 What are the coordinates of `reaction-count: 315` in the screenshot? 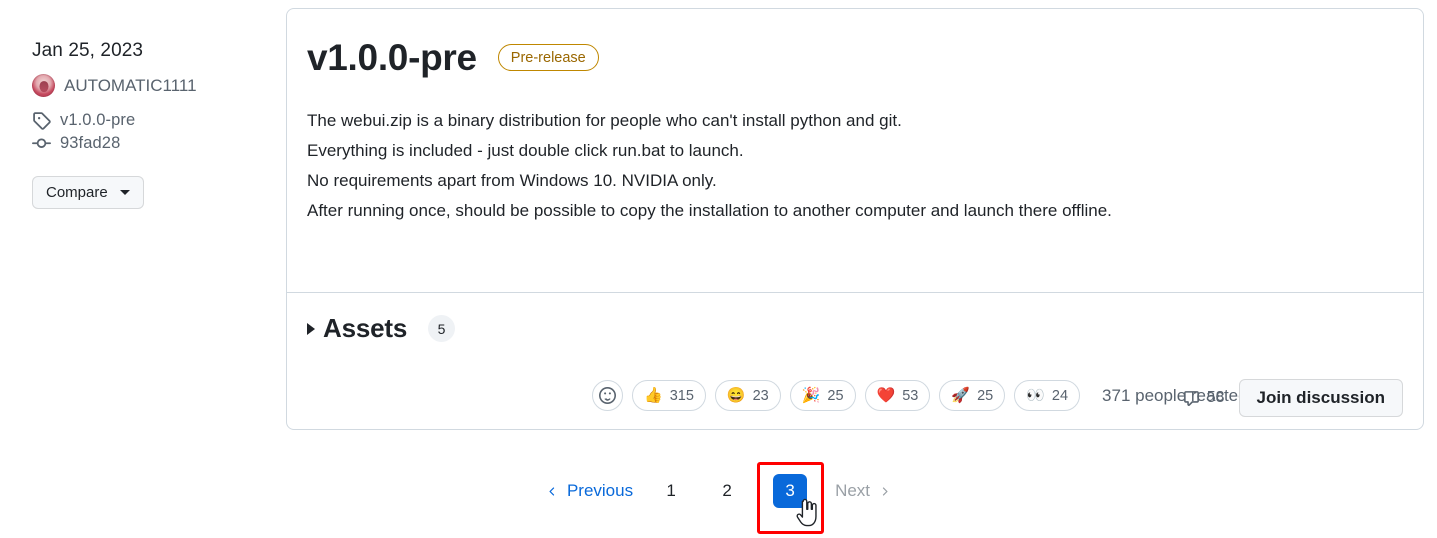 It's located at (681, 395).